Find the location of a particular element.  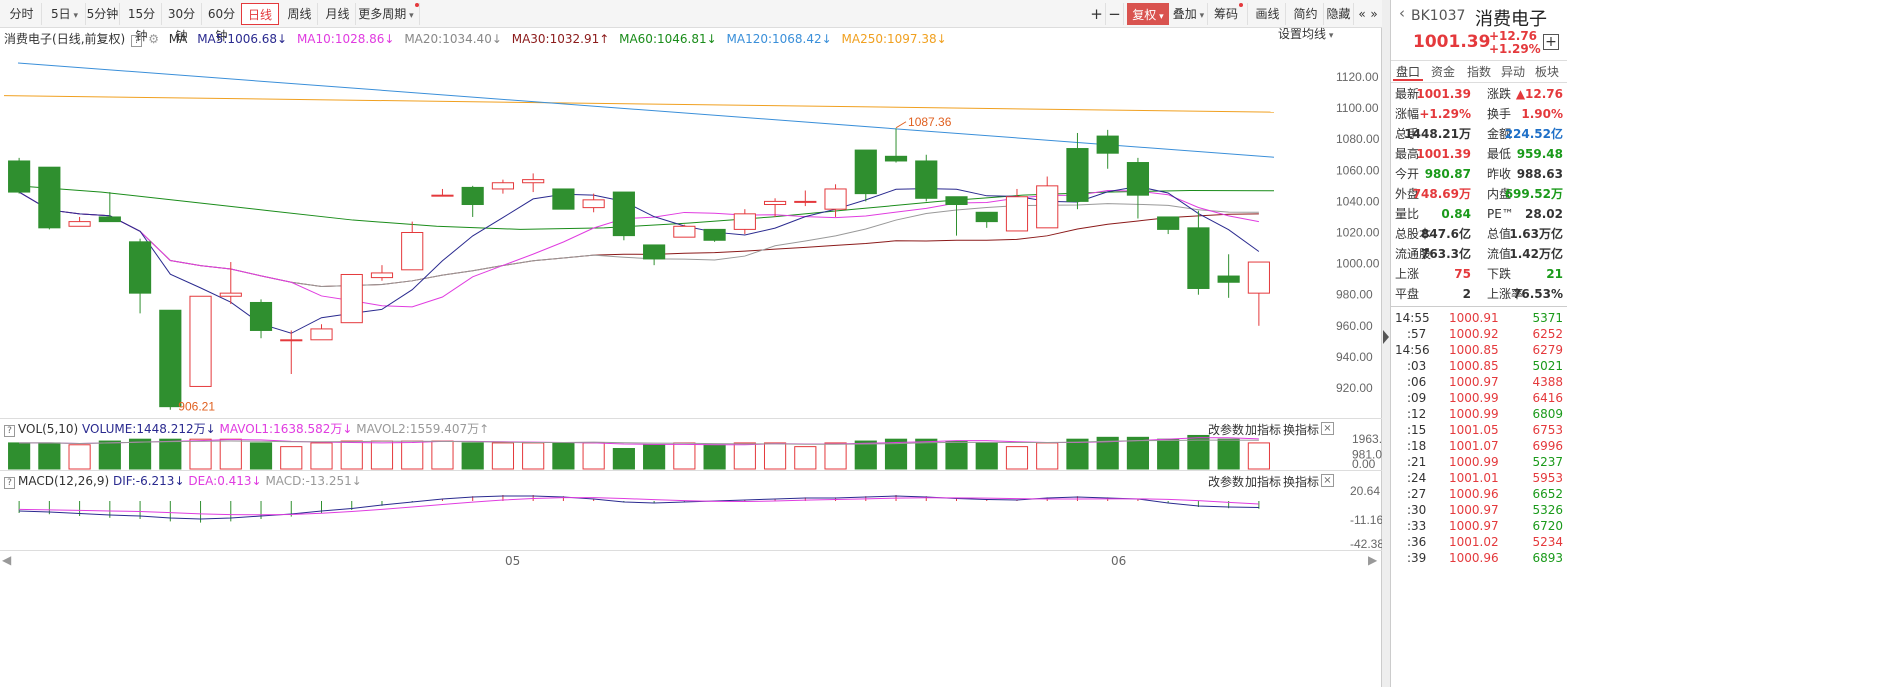

tick-price: 1001.01 is located at coordinates (1474, 478).